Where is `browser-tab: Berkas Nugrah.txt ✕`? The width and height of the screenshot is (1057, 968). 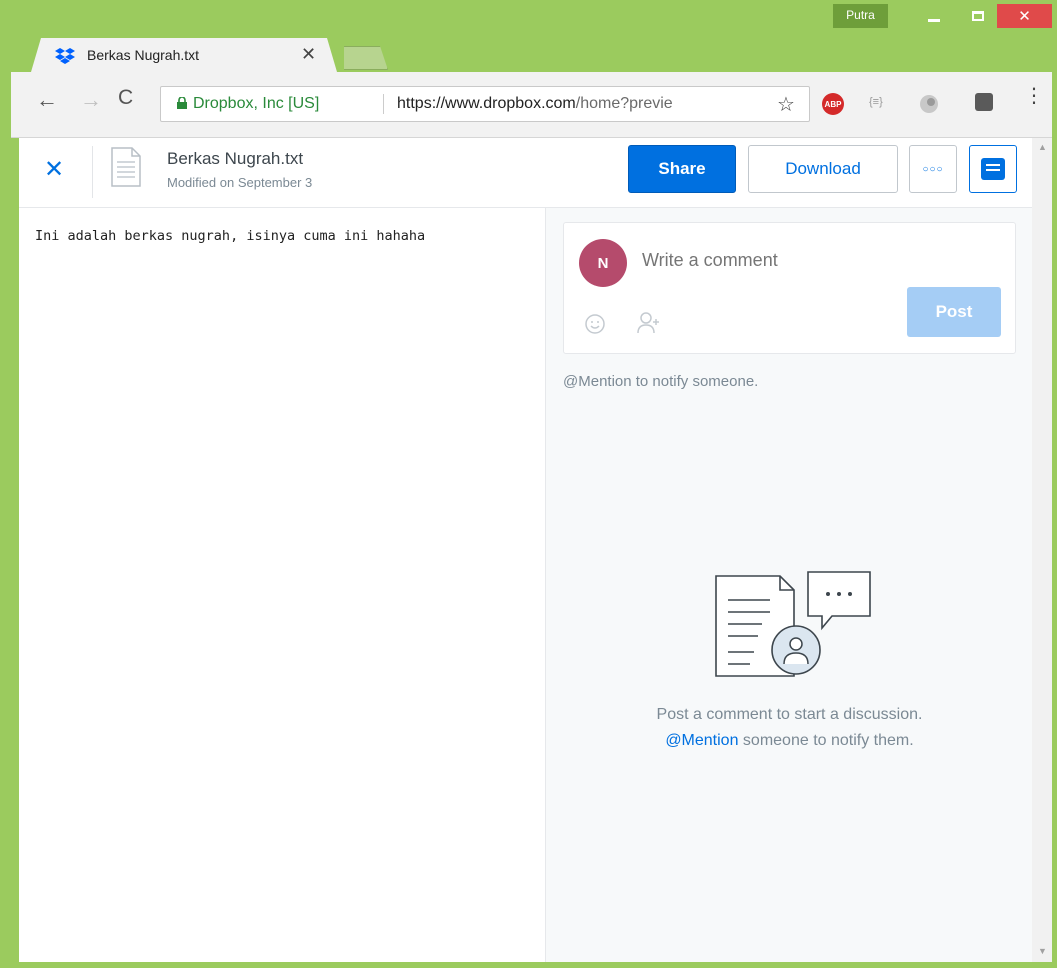 browser-tab: Berkas Nugrah.txt ✕ is located at coordinates (184, 55).